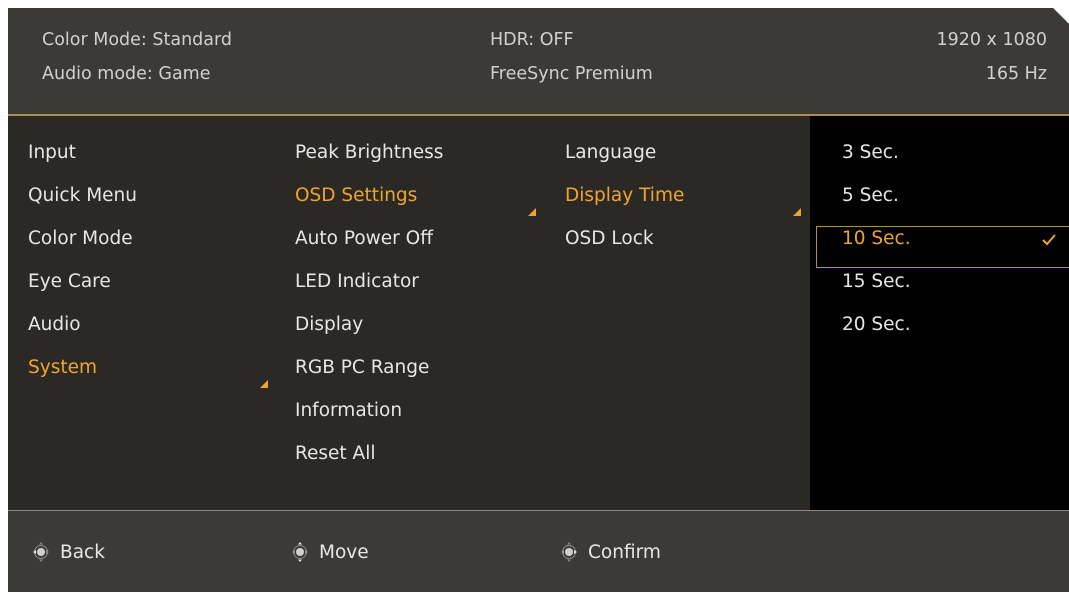 The height and width of the screenshot is (593, 1069). What do you see at coordinates (357, 282) in the screenshot?
I see `system-item-led-indicator: LED Indicator` at bounding box center [357, 282].